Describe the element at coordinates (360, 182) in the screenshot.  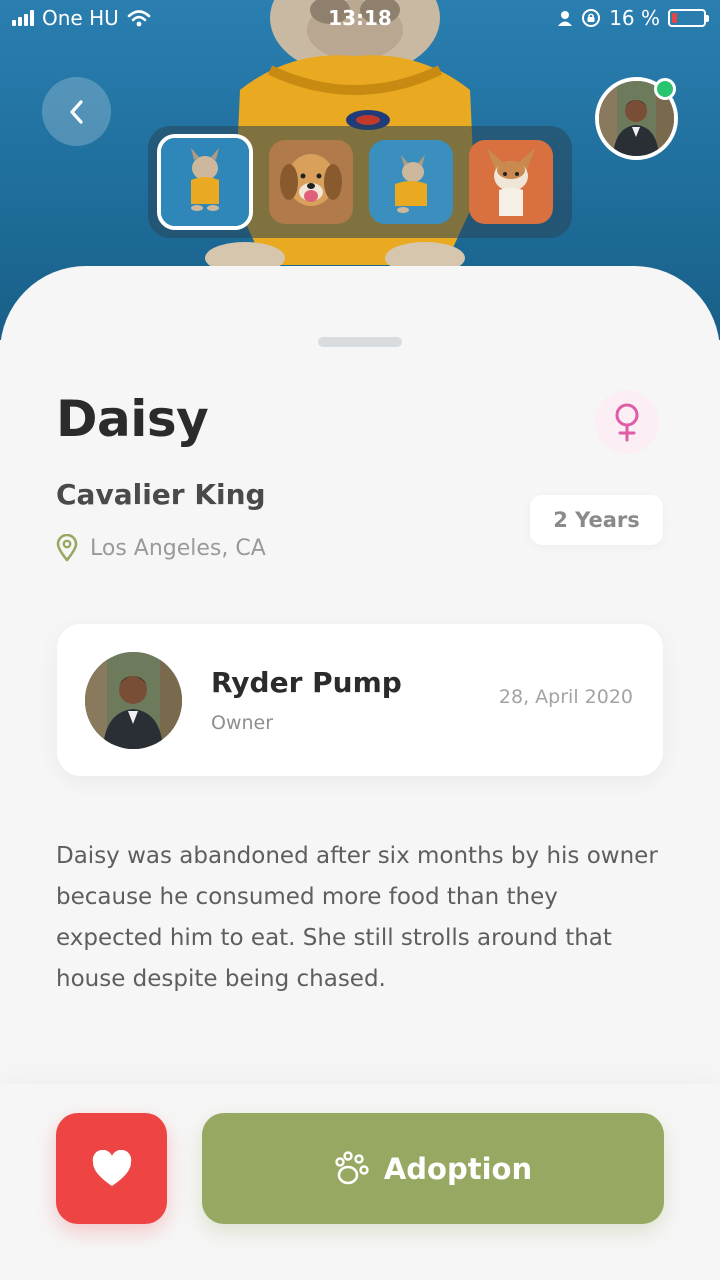
I see `photo-gallery` at that location.